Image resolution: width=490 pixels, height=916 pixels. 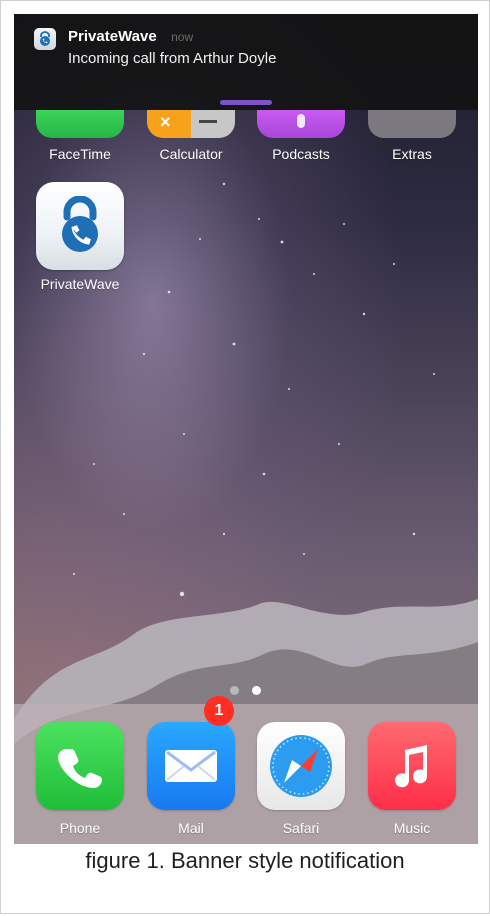 I want to click on calculator-plus-icon: ×, so click(x=165, y=122).